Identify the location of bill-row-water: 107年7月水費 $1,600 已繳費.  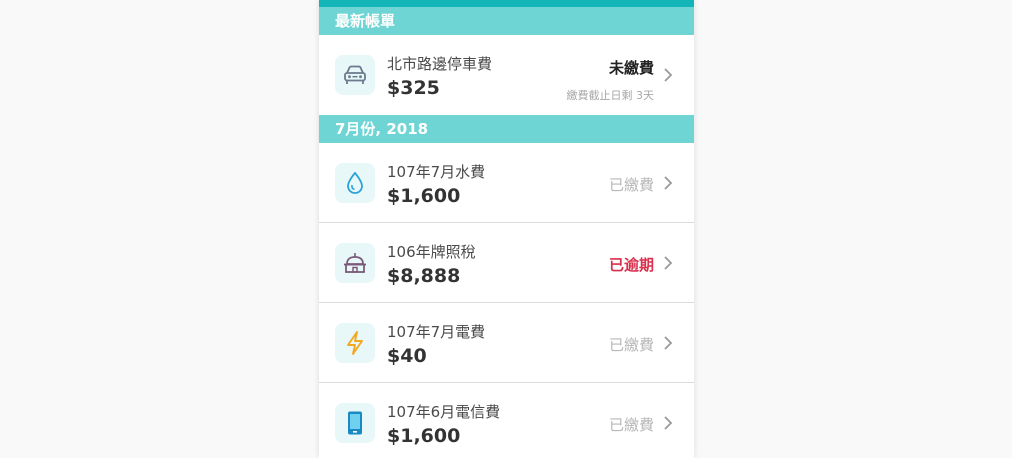
(506, 183).